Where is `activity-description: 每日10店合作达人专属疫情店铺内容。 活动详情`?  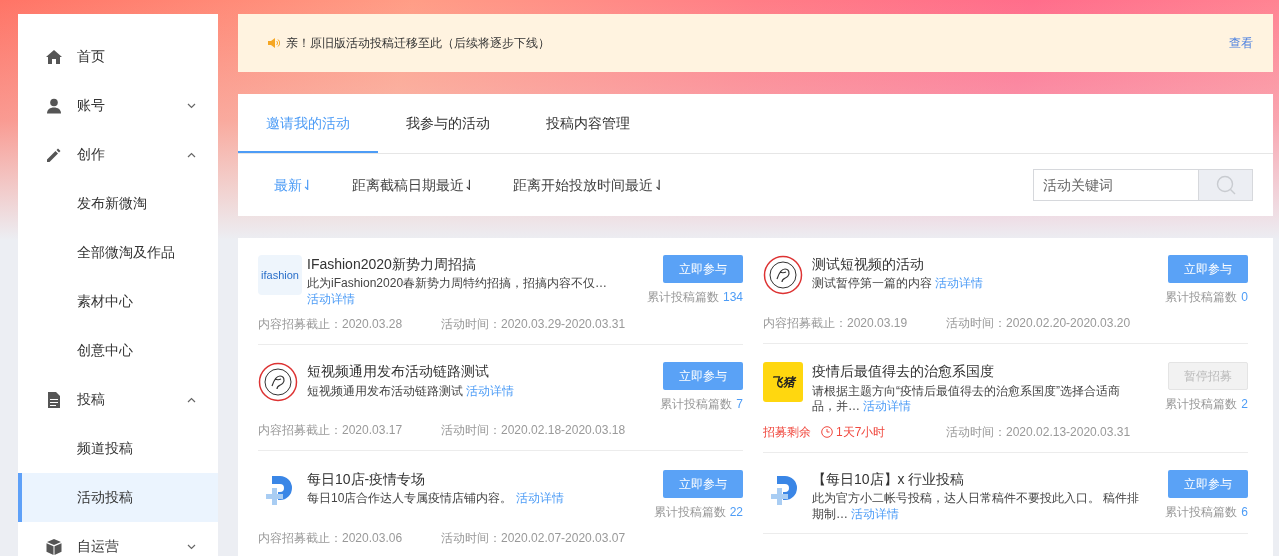 activity-description: 每日10店合作达人专属疫情店铺内容。 活动详情 is located at coordinates (436, 498).